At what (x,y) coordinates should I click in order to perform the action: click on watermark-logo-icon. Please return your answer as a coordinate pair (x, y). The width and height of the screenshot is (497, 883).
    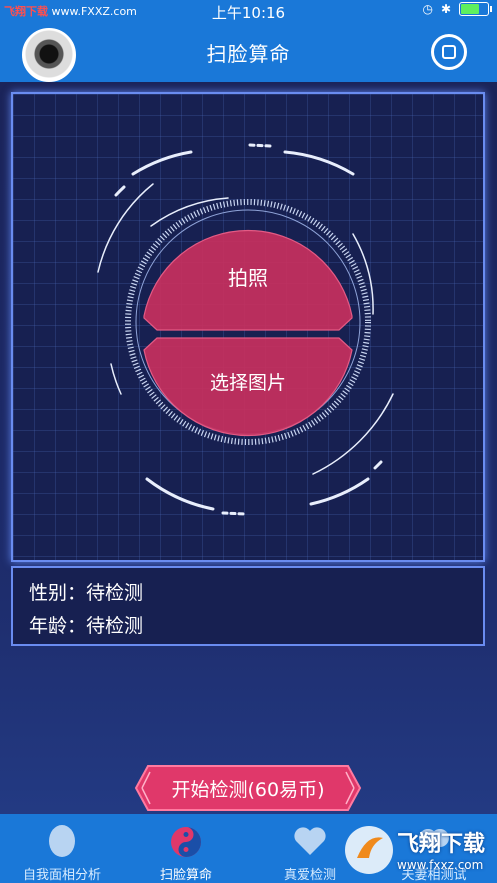
    Looking at the image, I should click on (369, 850).